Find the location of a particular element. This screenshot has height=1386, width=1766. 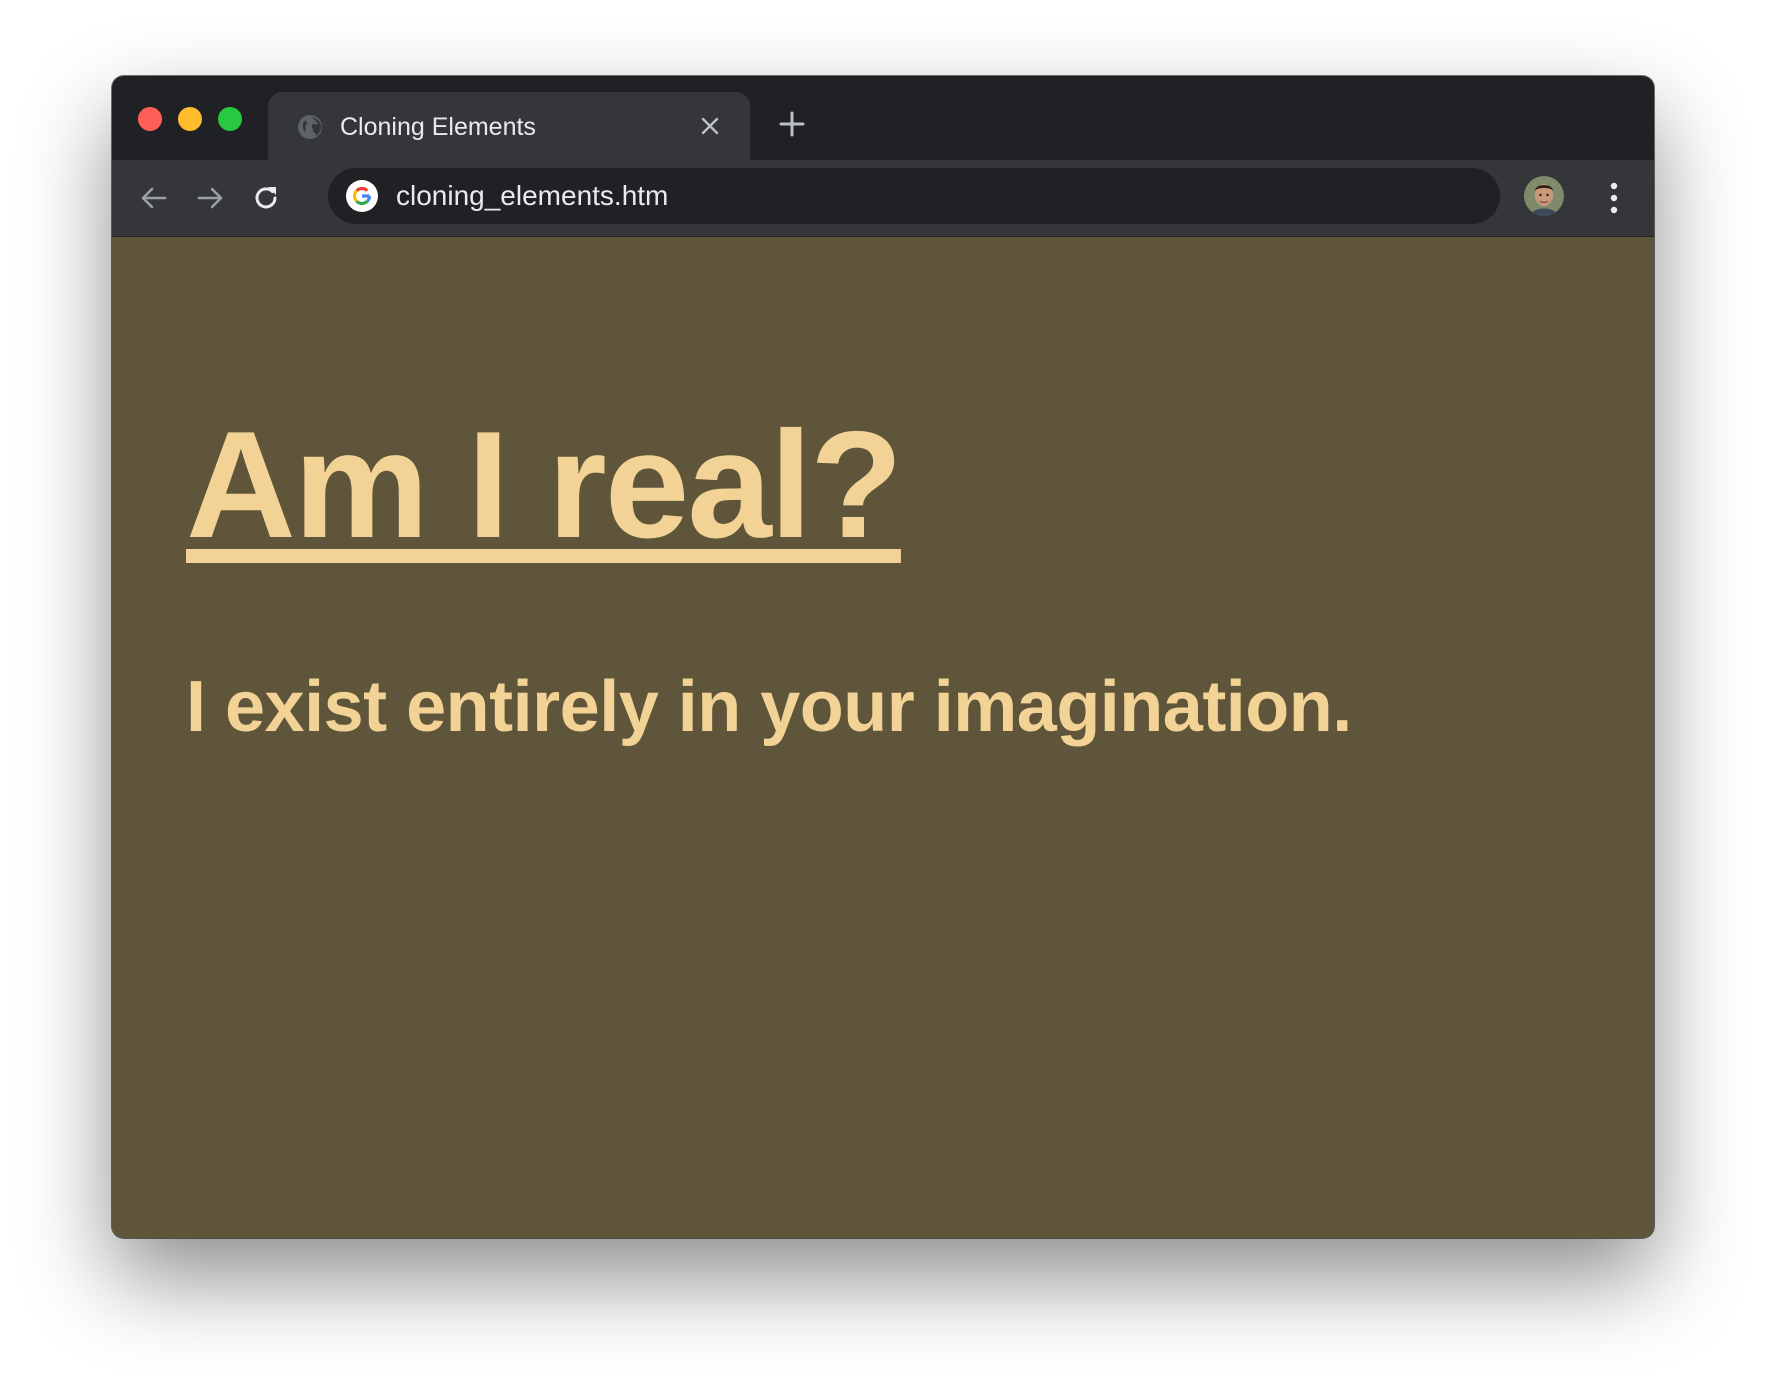

close-icon is located at coordinates (710, 126).